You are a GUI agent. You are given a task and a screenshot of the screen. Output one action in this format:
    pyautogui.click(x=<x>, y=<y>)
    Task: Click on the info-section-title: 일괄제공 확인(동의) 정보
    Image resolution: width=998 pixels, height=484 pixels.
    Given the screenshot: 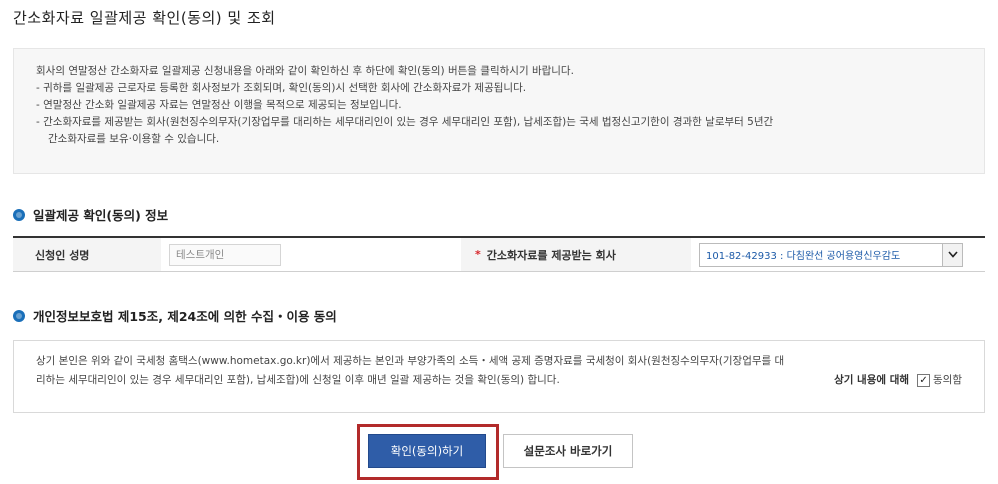 What is the action you would take?
    pyautogui.click(x=101, y=215)
    